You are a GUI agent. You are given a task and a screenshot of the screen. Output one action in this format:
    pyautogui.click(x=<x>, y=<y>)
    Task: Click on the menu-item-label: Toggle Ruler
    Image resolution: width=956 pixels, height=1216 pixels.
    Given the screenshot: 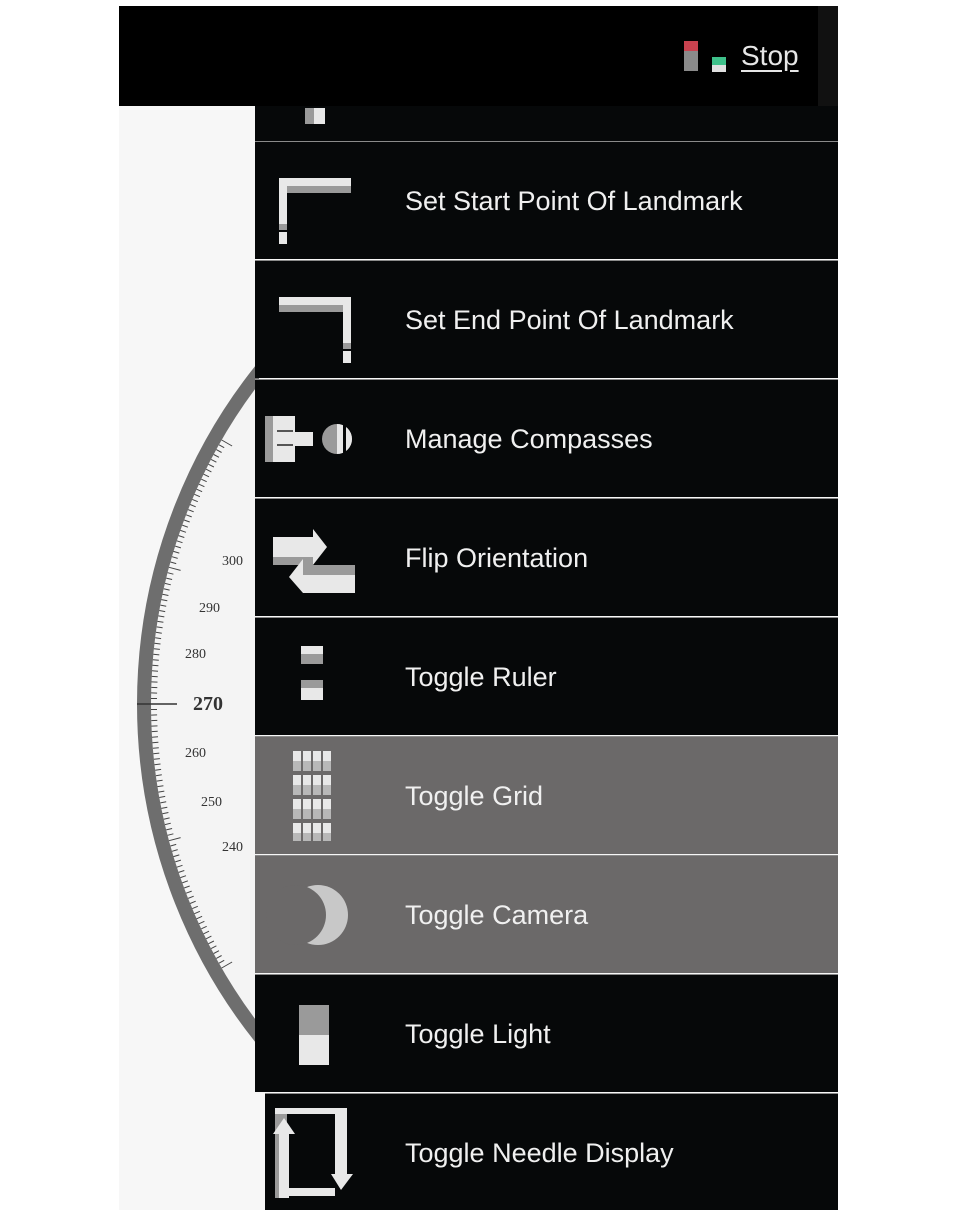 What is the action you would take?
    pyautogui.click(x=481, y=677)
    